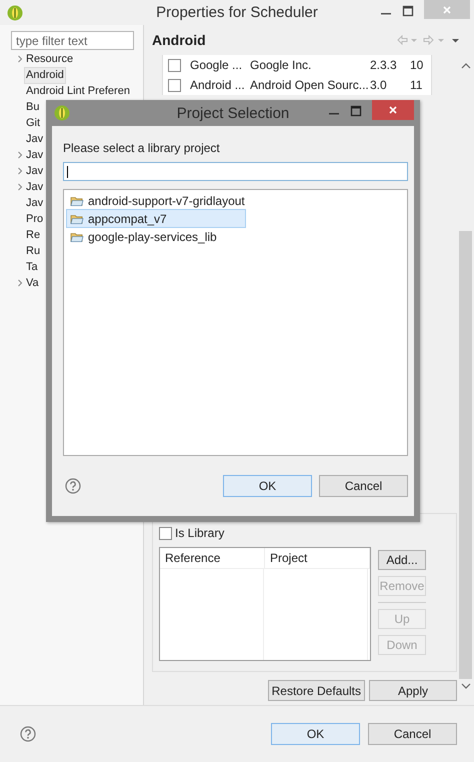 Image resolution: width=474 pixels, height=762 pixels. What do you see at coordinates (179, 40) in the screenshot?
I see `page-title: Android` at bounding box center [179, 40].